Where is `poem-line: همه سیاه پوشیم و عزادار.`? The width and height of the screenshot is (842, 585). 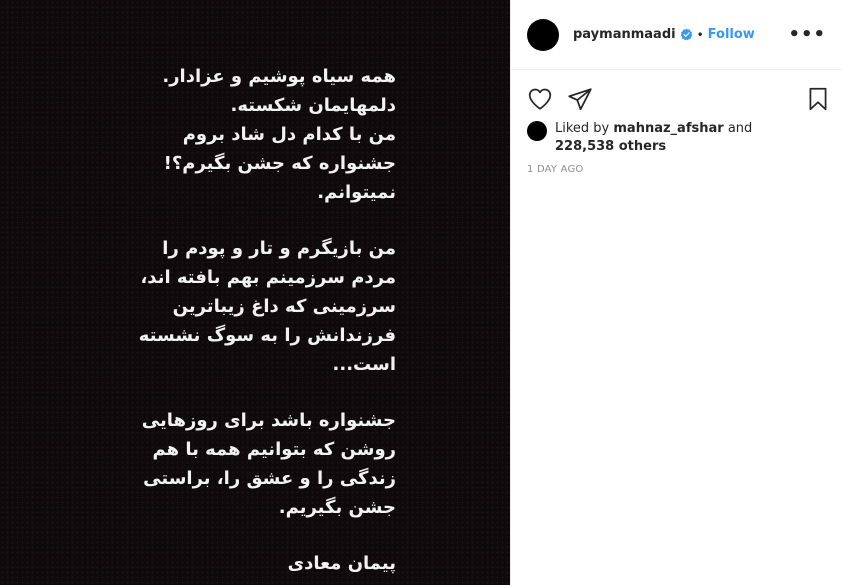
poem-line: همه سیاه پوشیم و عزادار. is located at coordinates (279, 76).